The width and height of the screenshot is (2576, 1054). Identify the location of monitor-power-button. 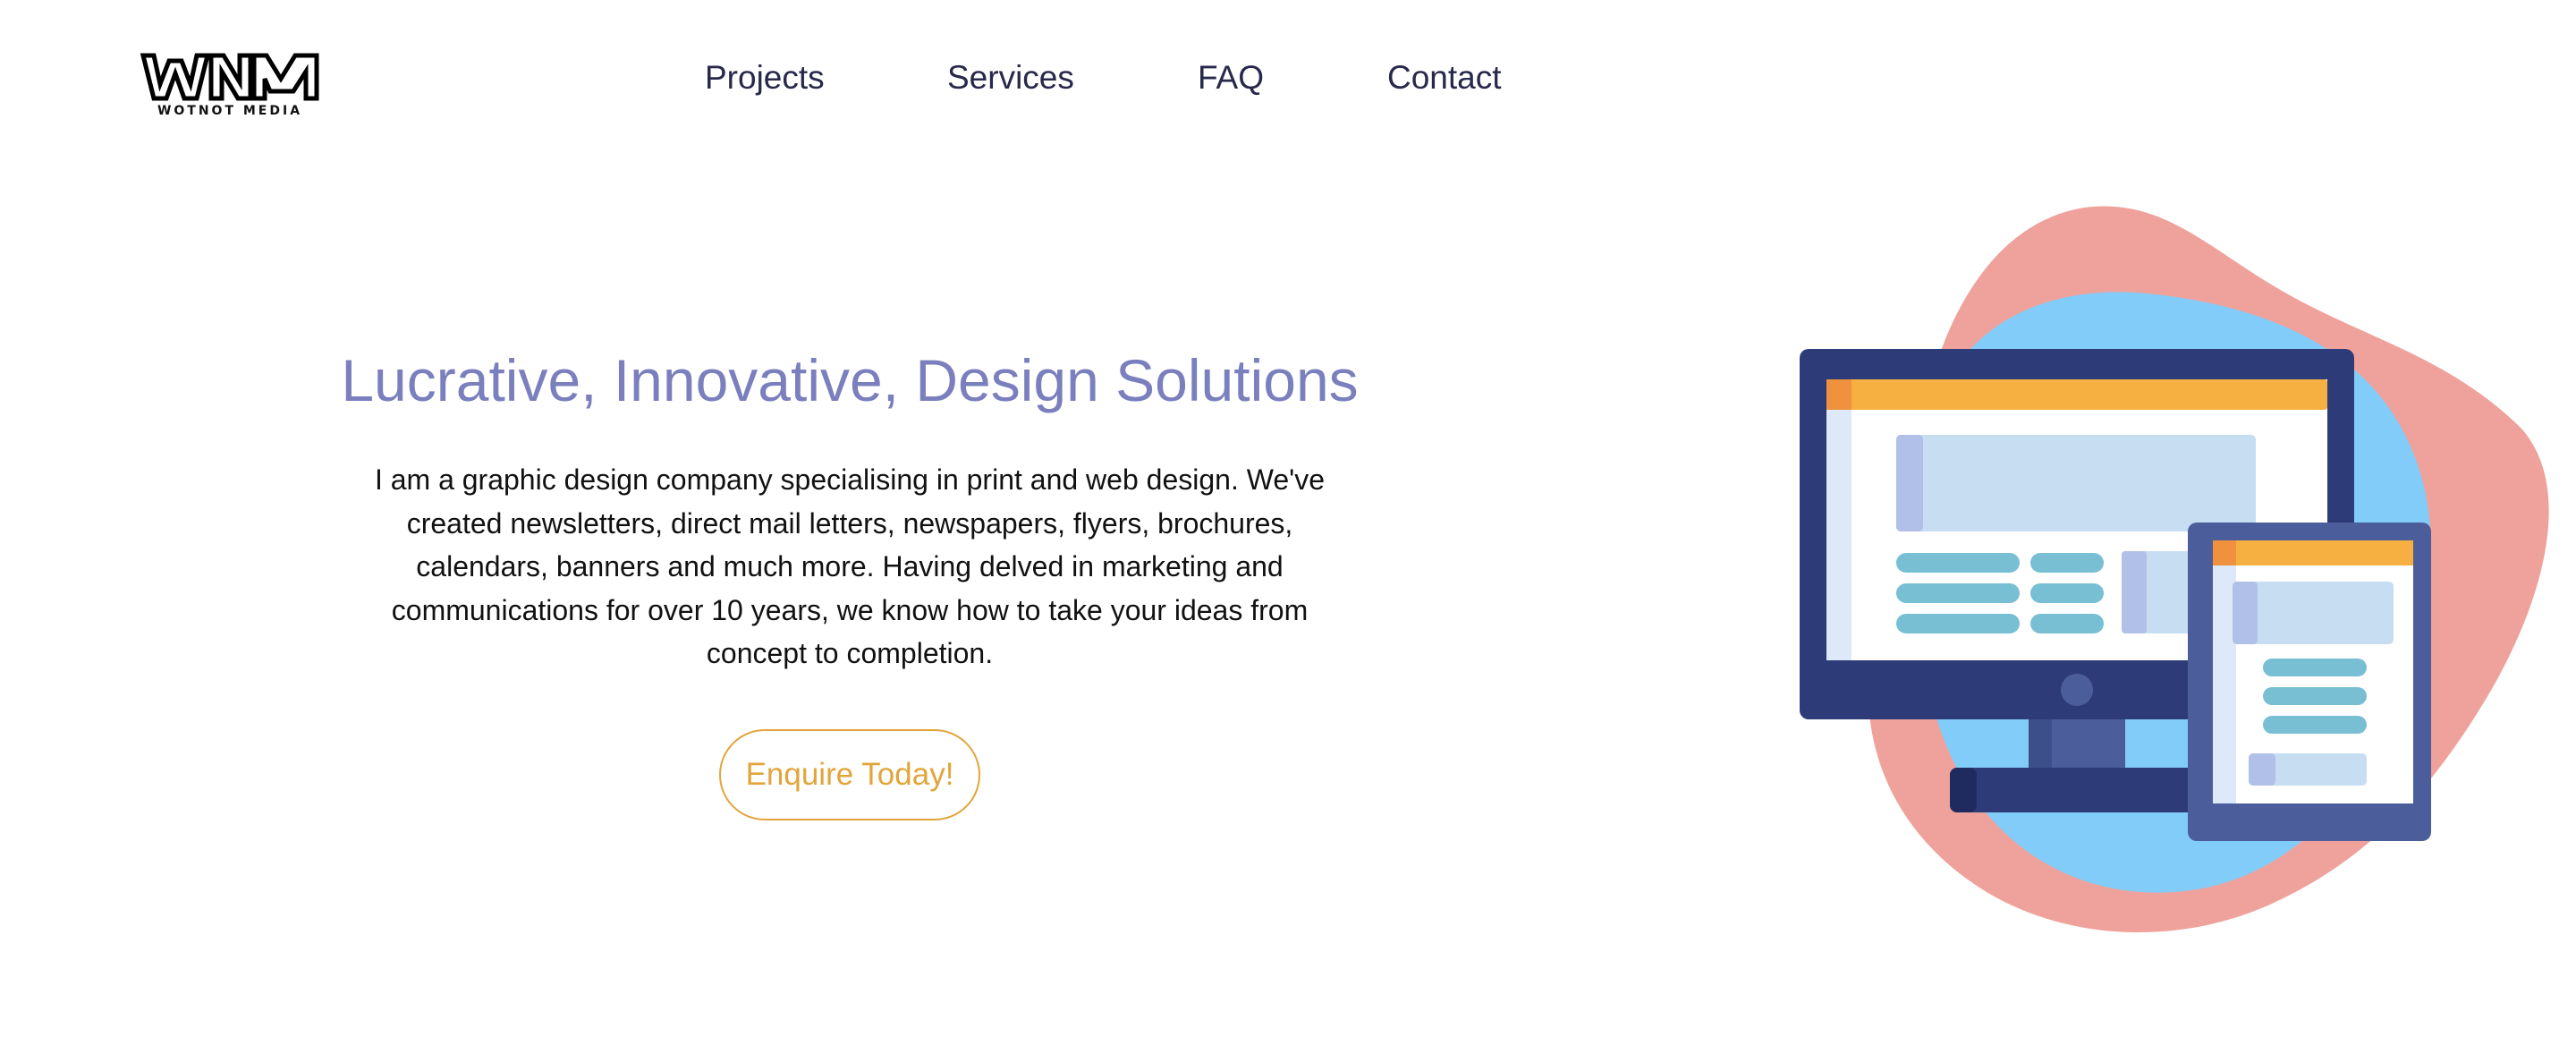
(2077, 690).